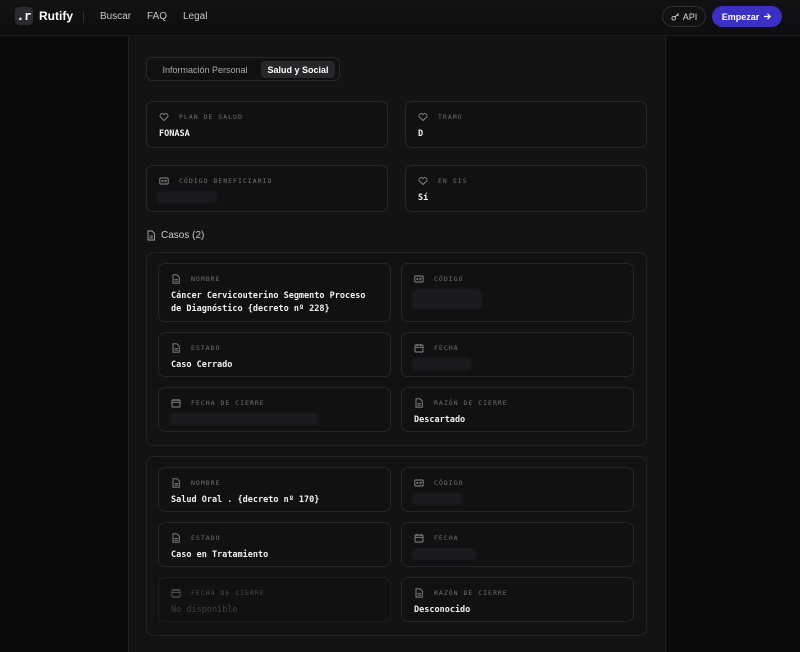  Describe the element at coordinates (768, 16) in the screenshot. I see `arrow-right-icon` at that location.